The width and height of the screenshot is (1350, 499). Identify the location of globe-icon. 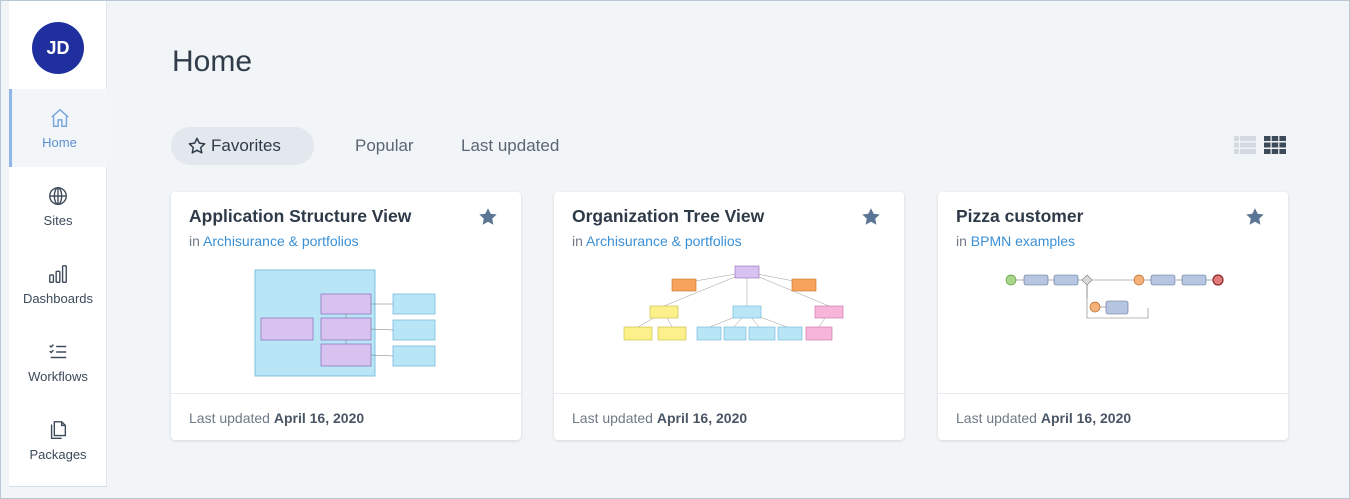
(58, 195).